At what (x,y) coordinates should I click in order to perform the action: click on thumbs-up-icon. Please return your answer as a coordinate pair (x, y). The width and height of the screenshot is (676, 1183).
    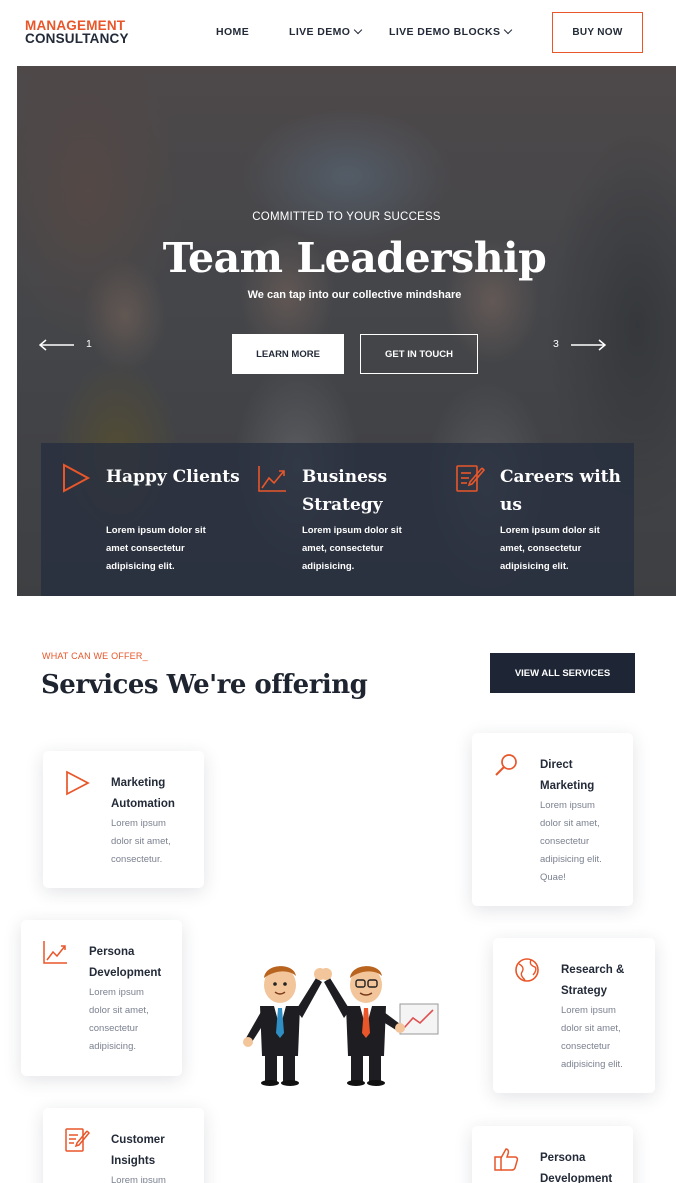
    Looking at the image, I should click on (506, 1159).